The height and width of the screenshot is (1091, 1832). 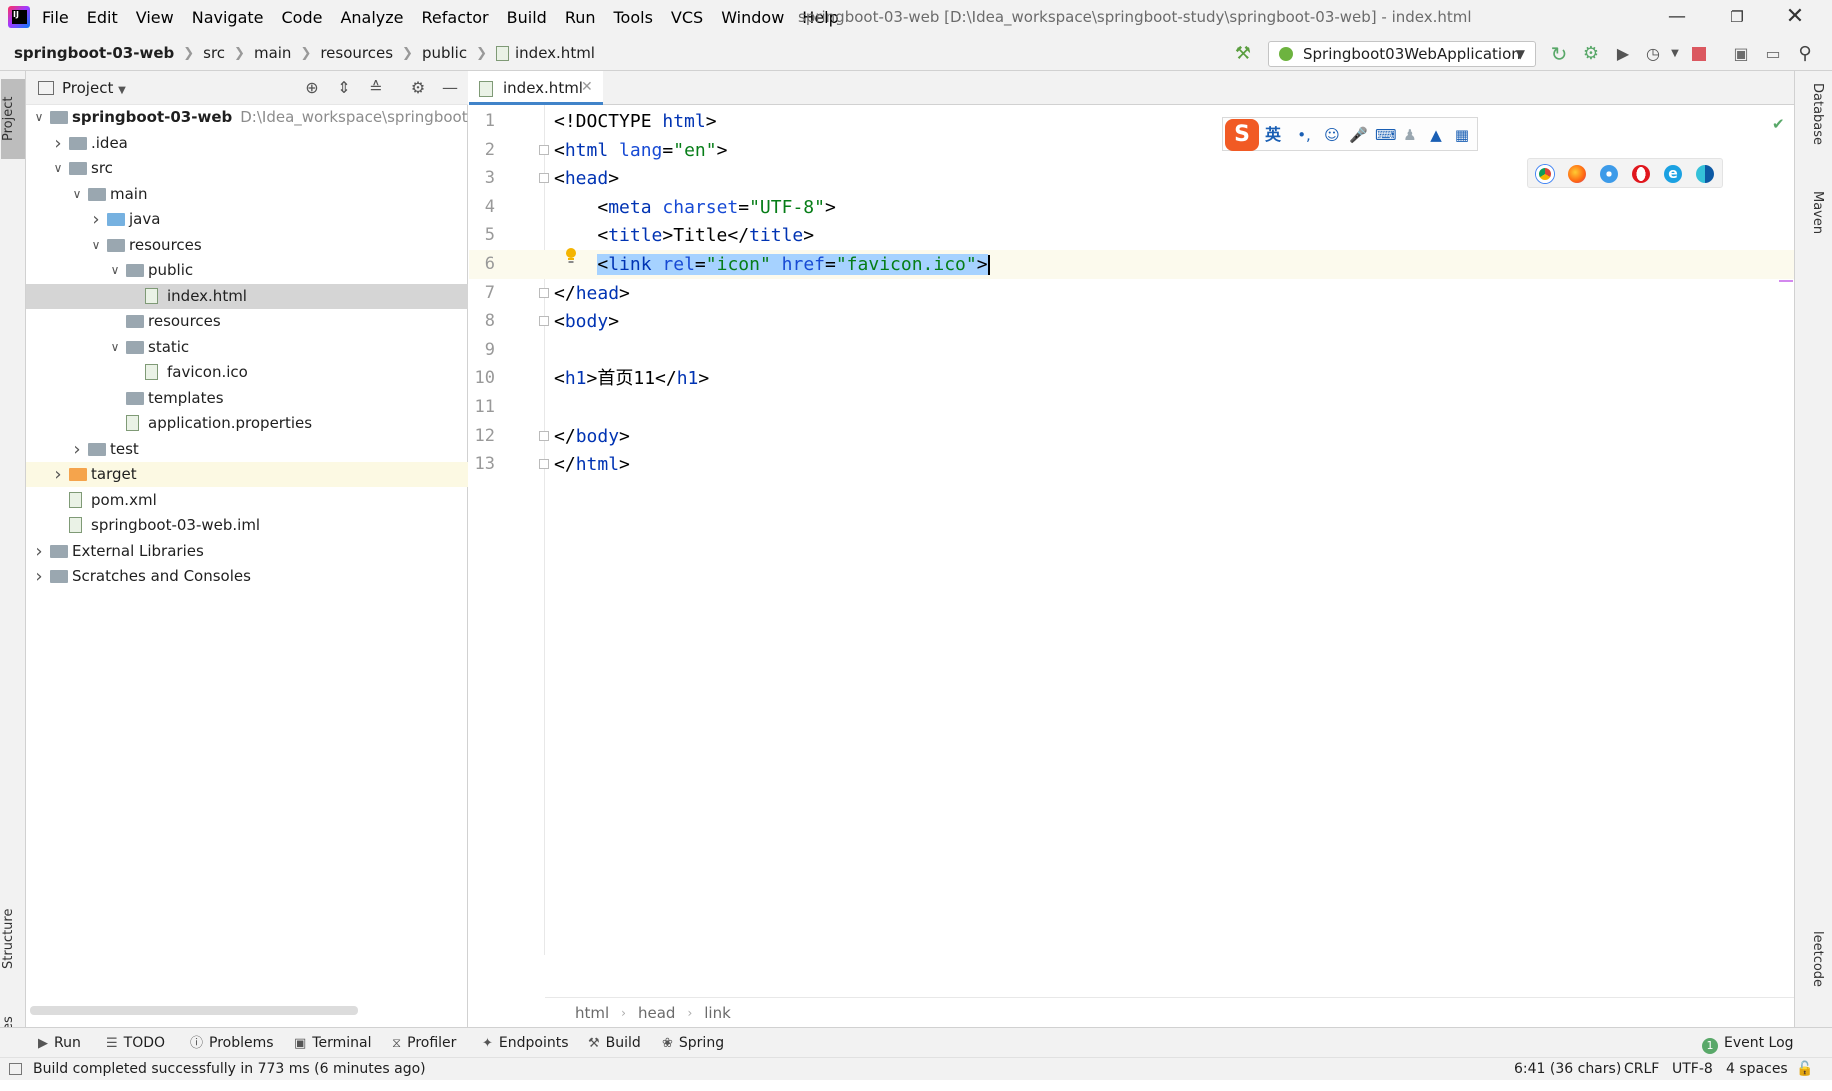 I want to click on code-line: 1 <!DOCTYPE html>, so click(x=1131, y=121).